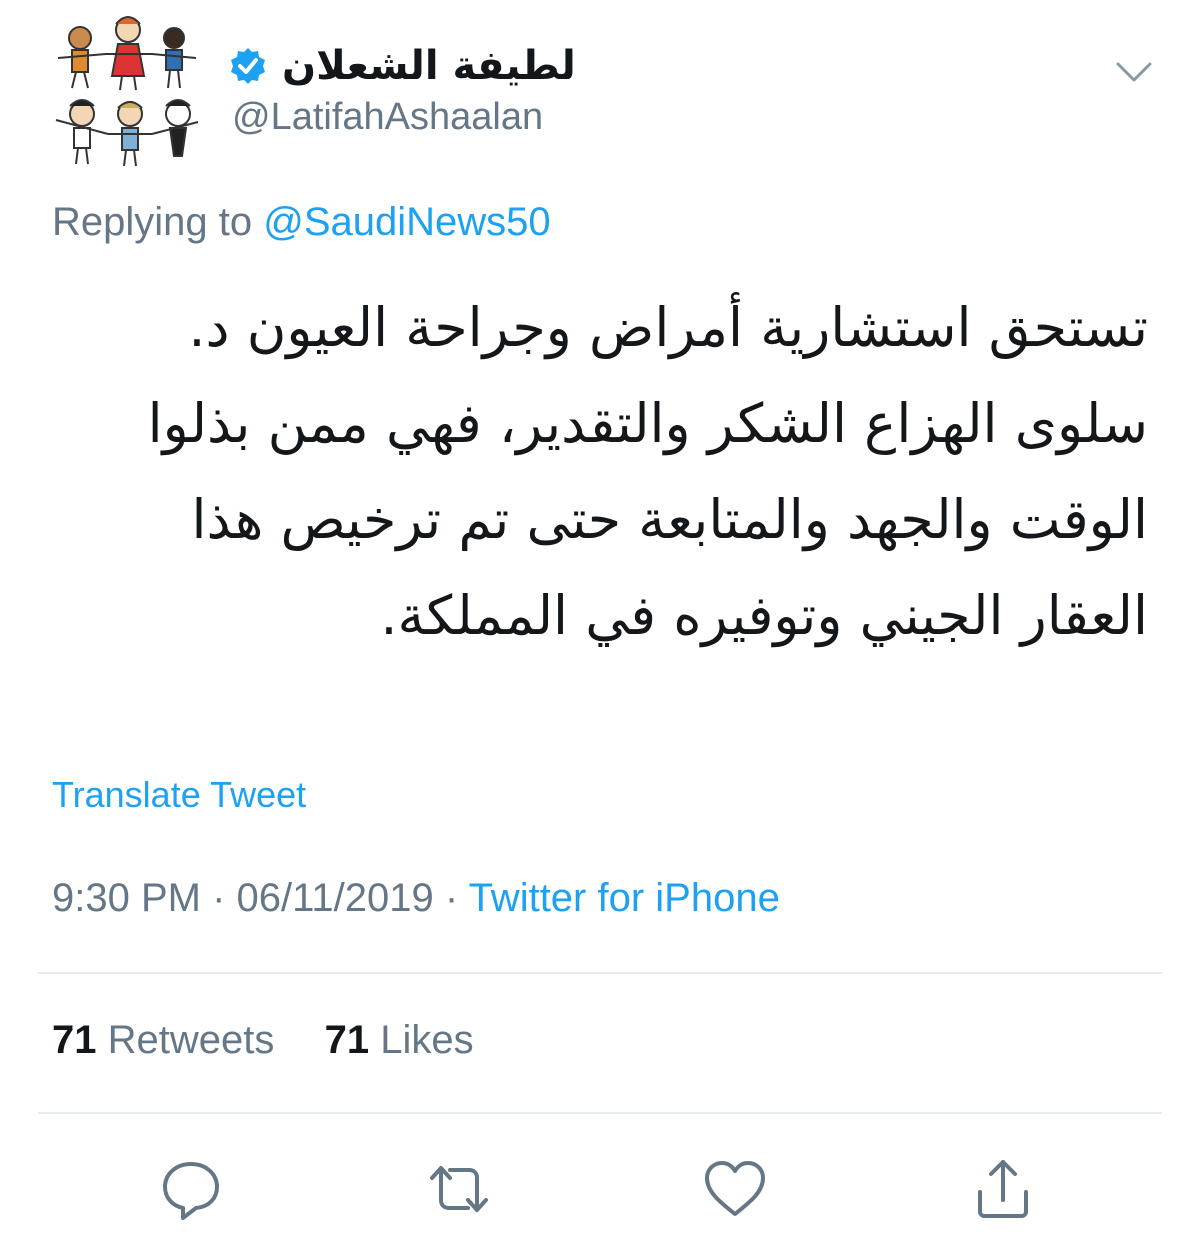 Image resolution: width=1200 pixels, height=1254 pixels. I want to click on share-icon, so click(1003, 1189).